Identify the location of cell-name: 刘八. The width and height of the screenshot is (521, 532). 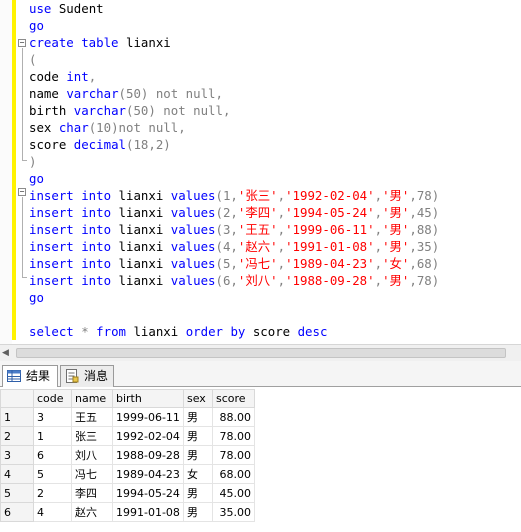
(92, 455).